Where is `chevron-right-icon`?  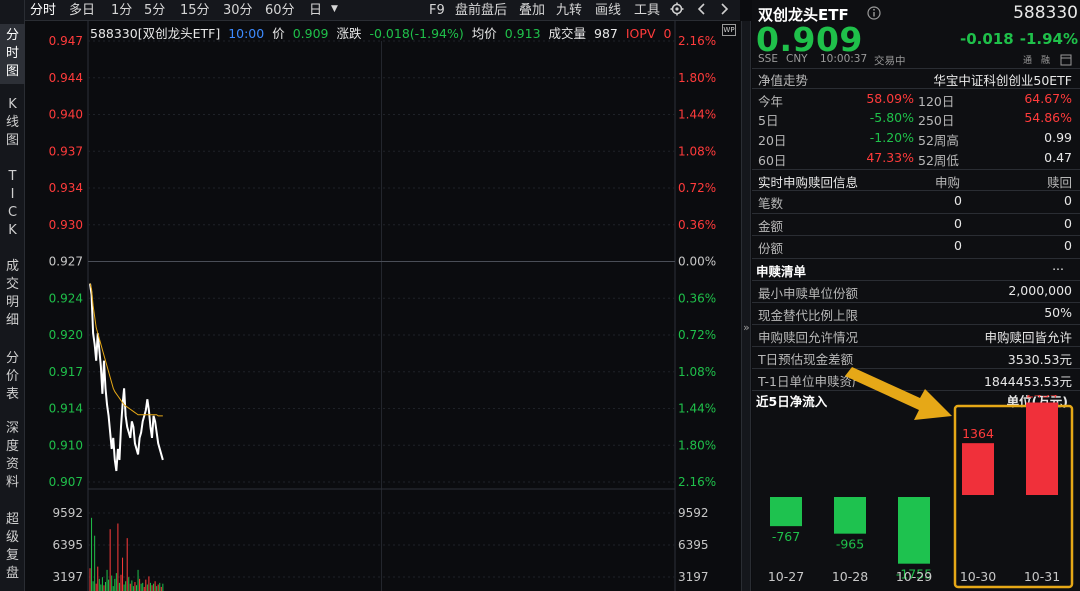 chevron-right-icon is located at coordinates (724, 10).